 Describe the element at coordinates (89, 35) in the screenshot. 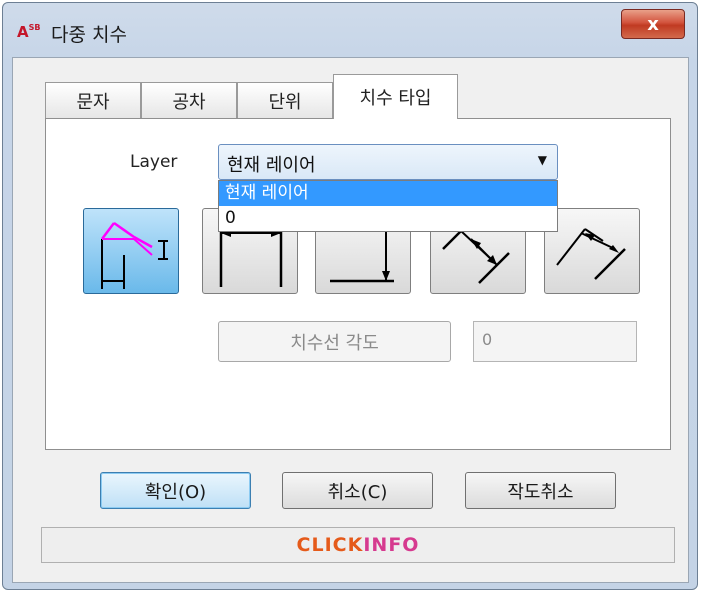

I see `window-title: 다중 치수` at that location.